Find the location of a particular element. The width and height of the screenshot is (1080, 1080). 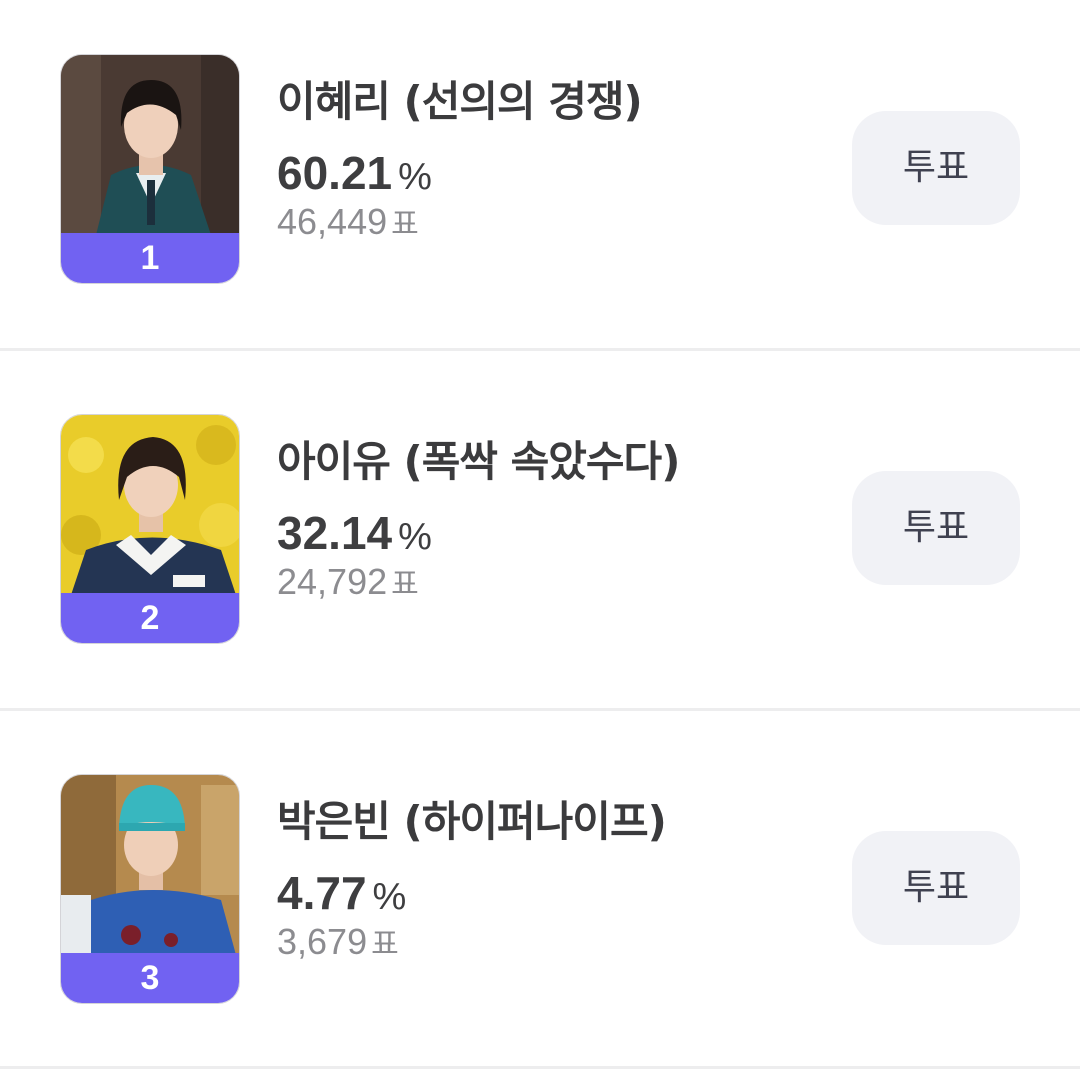

candidate-photo: 1 is located at coordinates (150, 169).